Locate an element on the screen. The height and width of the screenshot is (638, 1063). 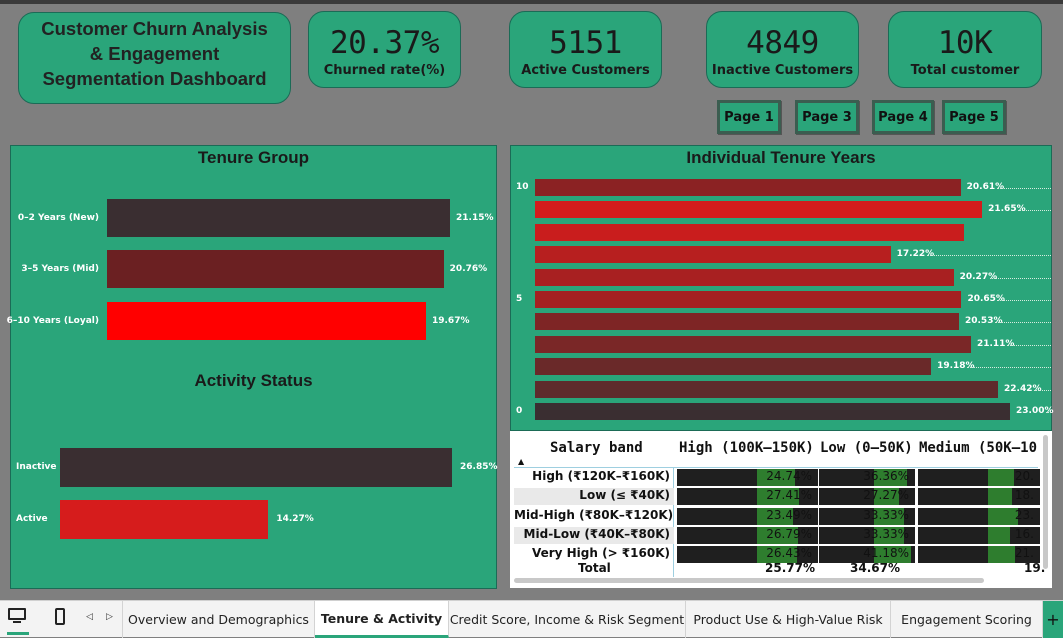
table-row-label: High (₹120K–₹160K) is located at coordinates (601, 476).